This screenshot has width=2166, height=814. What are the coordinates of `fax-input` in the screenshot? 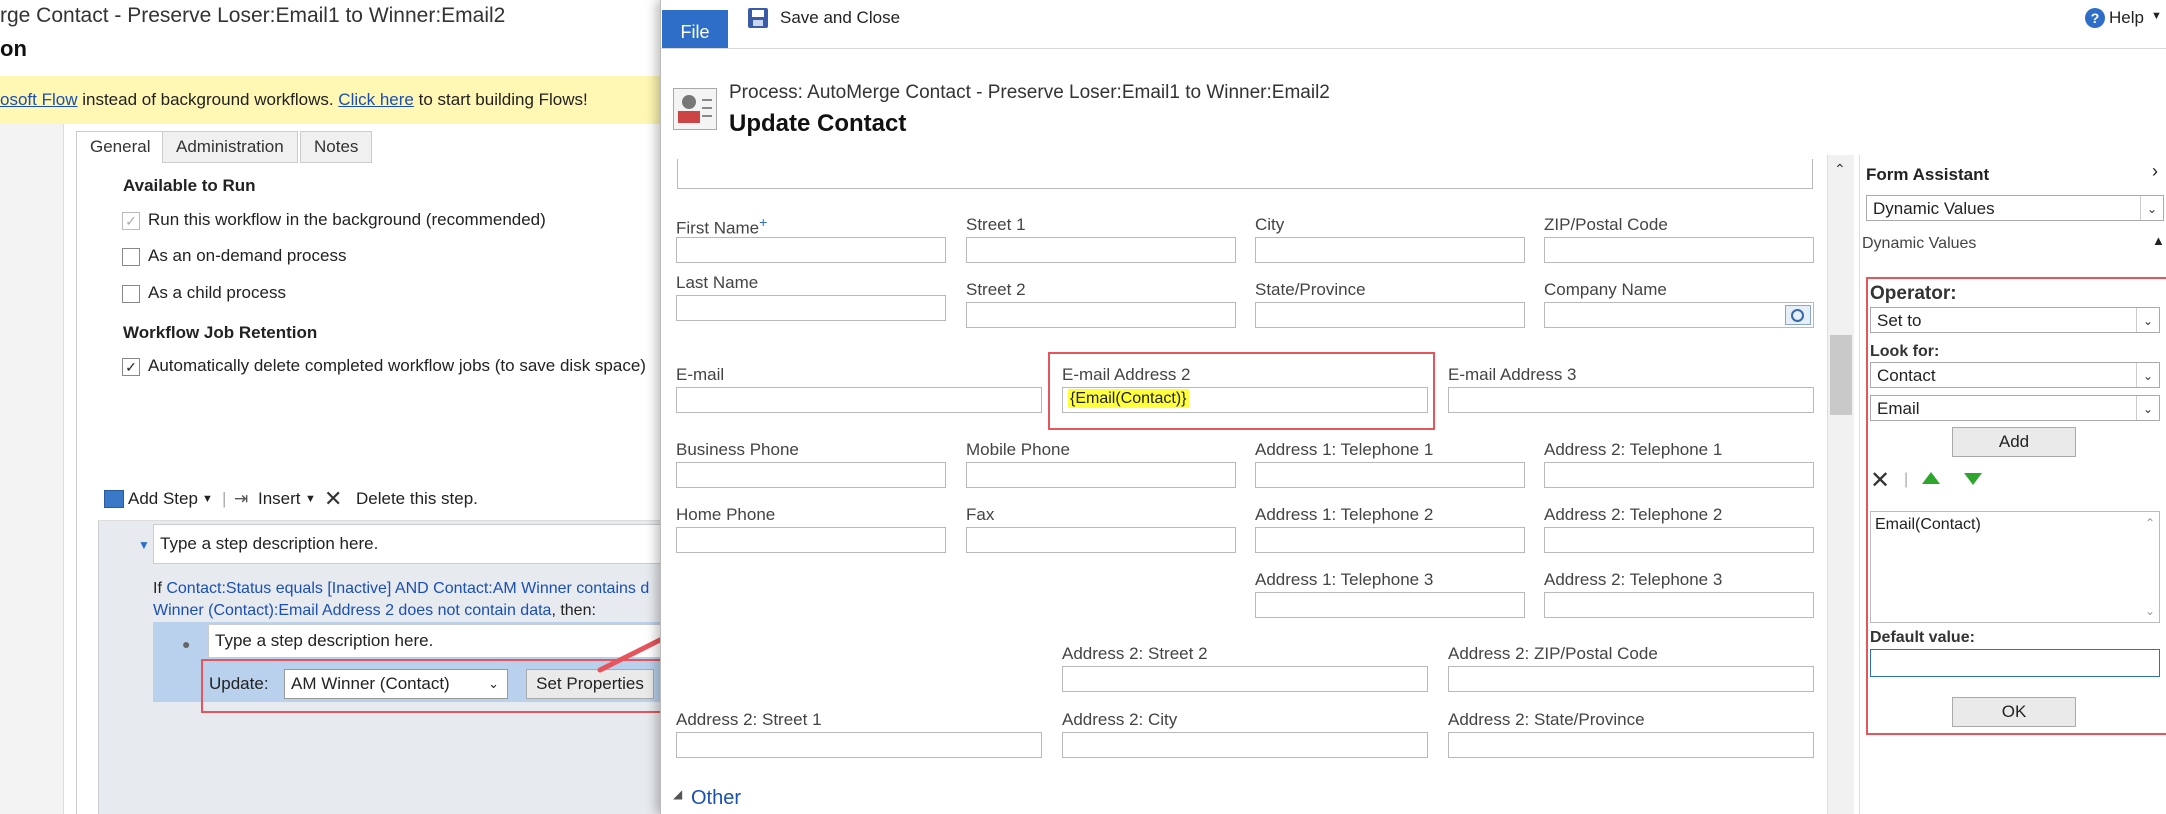 It's located at (1101, 540).